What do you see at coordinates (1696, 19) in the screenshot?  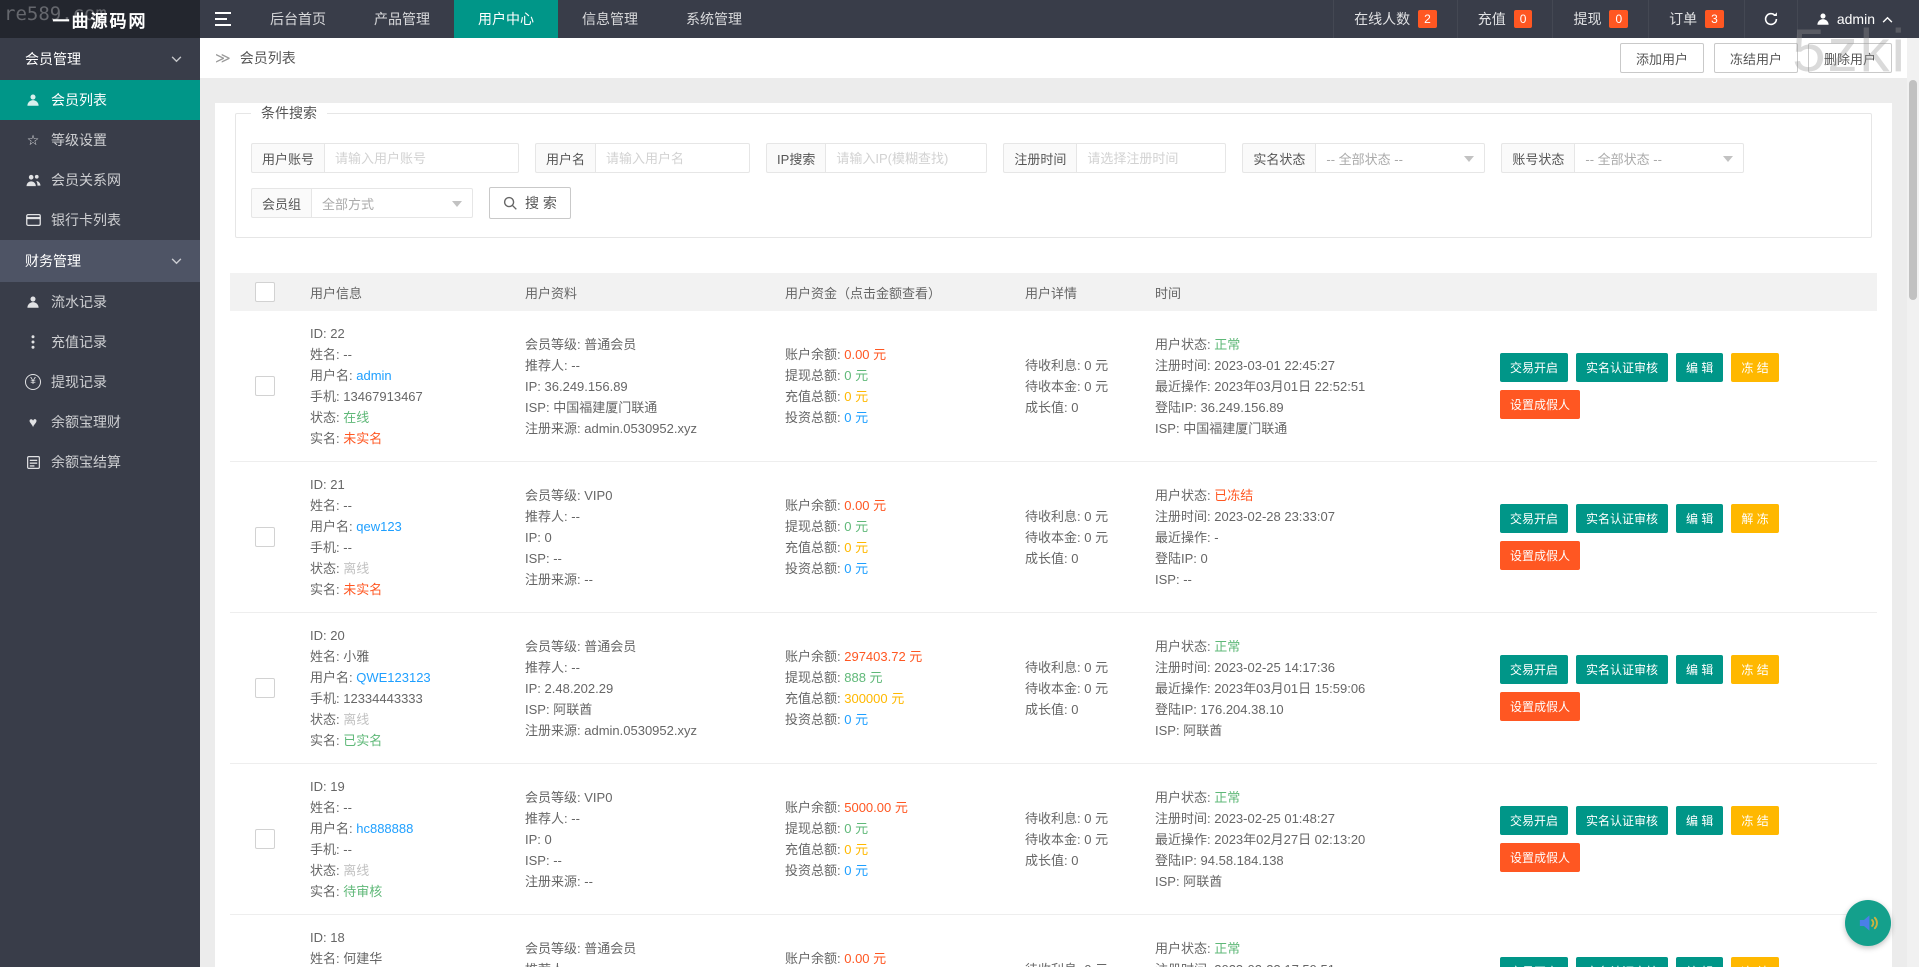 I see `stat-orders: 订单 3` at bounding box center [1696, 19].